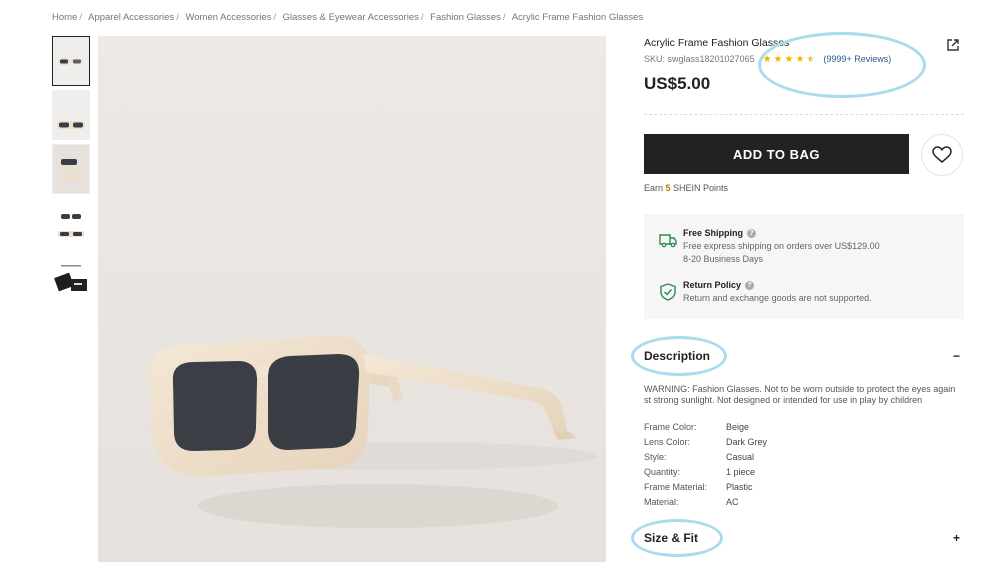 This screenshot has height=562, width=1000. Describe the element at coordinates (655, 456) in the screenshot. I see `attribute-key: Style:` at that location.